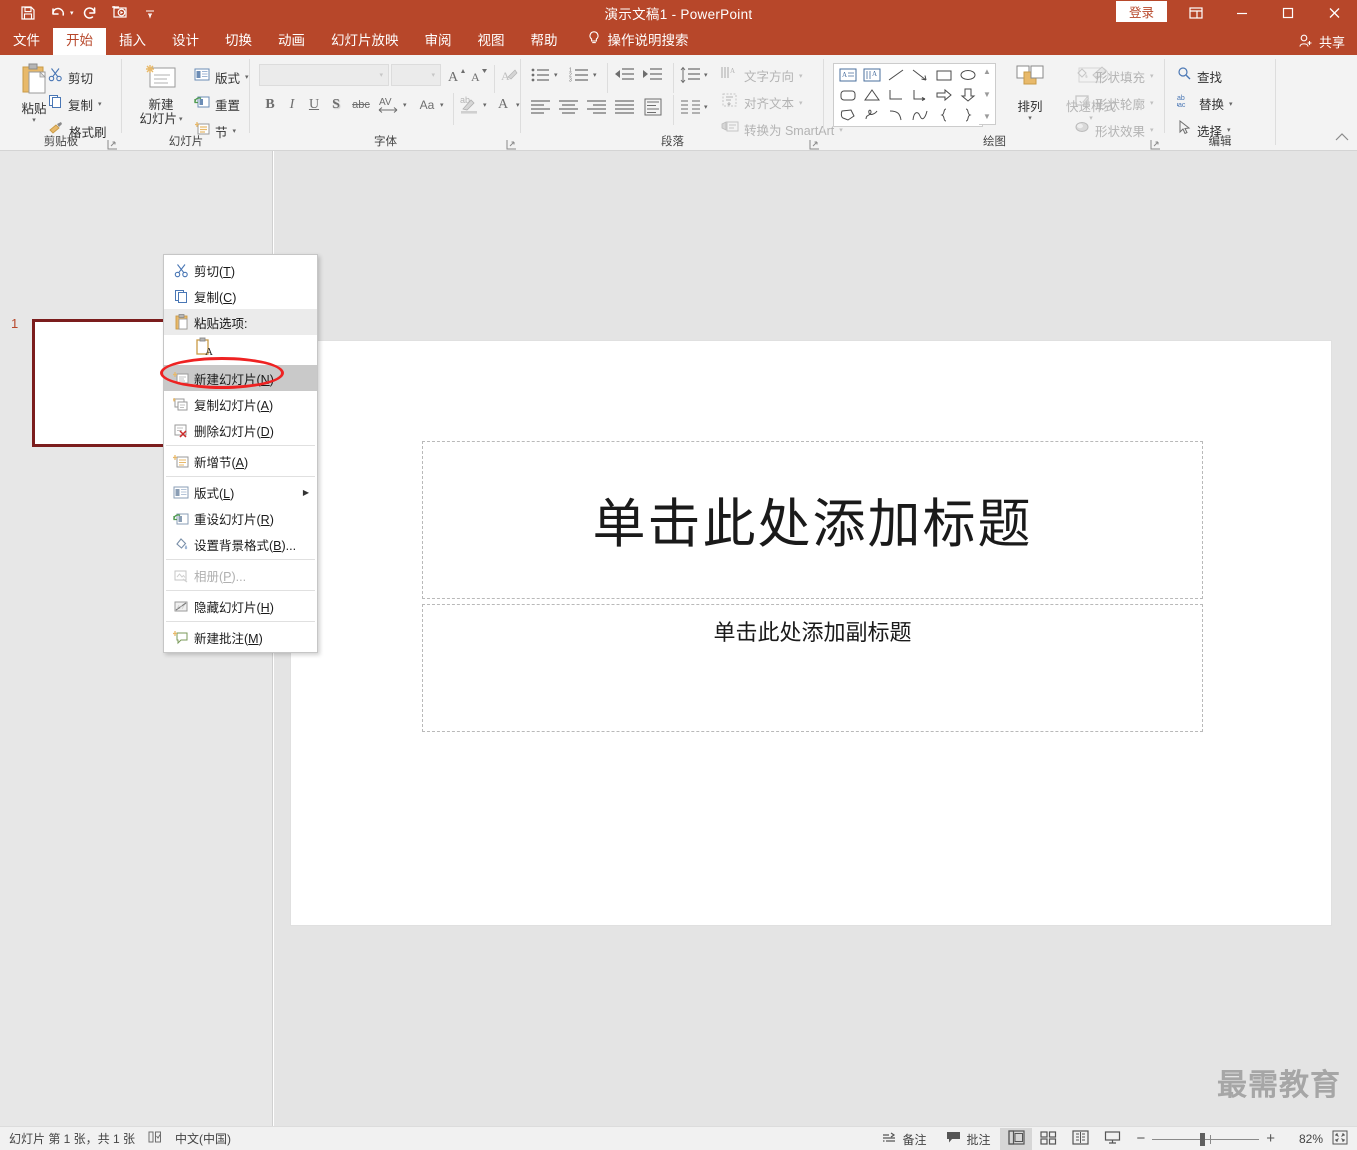 This screenshot has height=1150, width=1357. What do you see at coordinates (485, 105) in the screenshot?
I see `text-highlight-caret: ▾` at bounding box center [485, 105].